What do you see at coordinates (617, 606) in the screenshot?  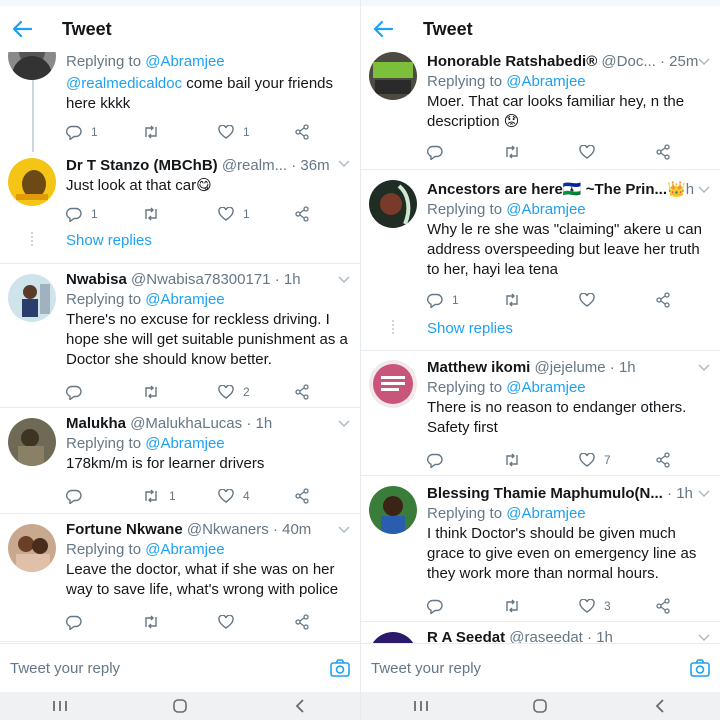 I see `like-button: 3` at bounding box center [617, 606].